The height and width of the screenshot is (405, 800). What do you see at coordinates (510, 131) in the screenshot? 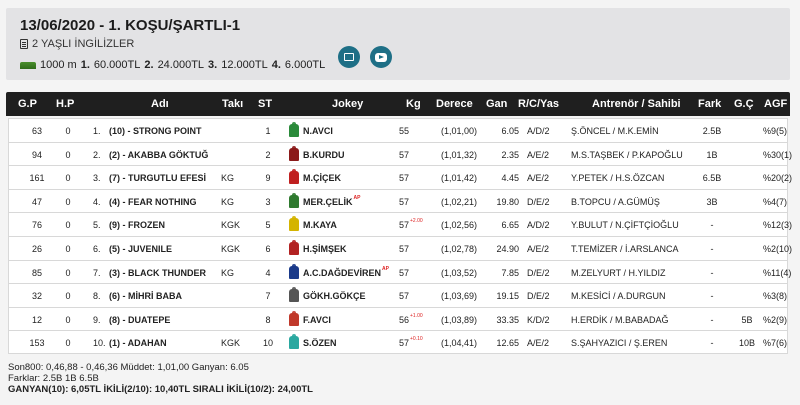
I see `cell-gan: 6.05` at bounding box center [510, 131].